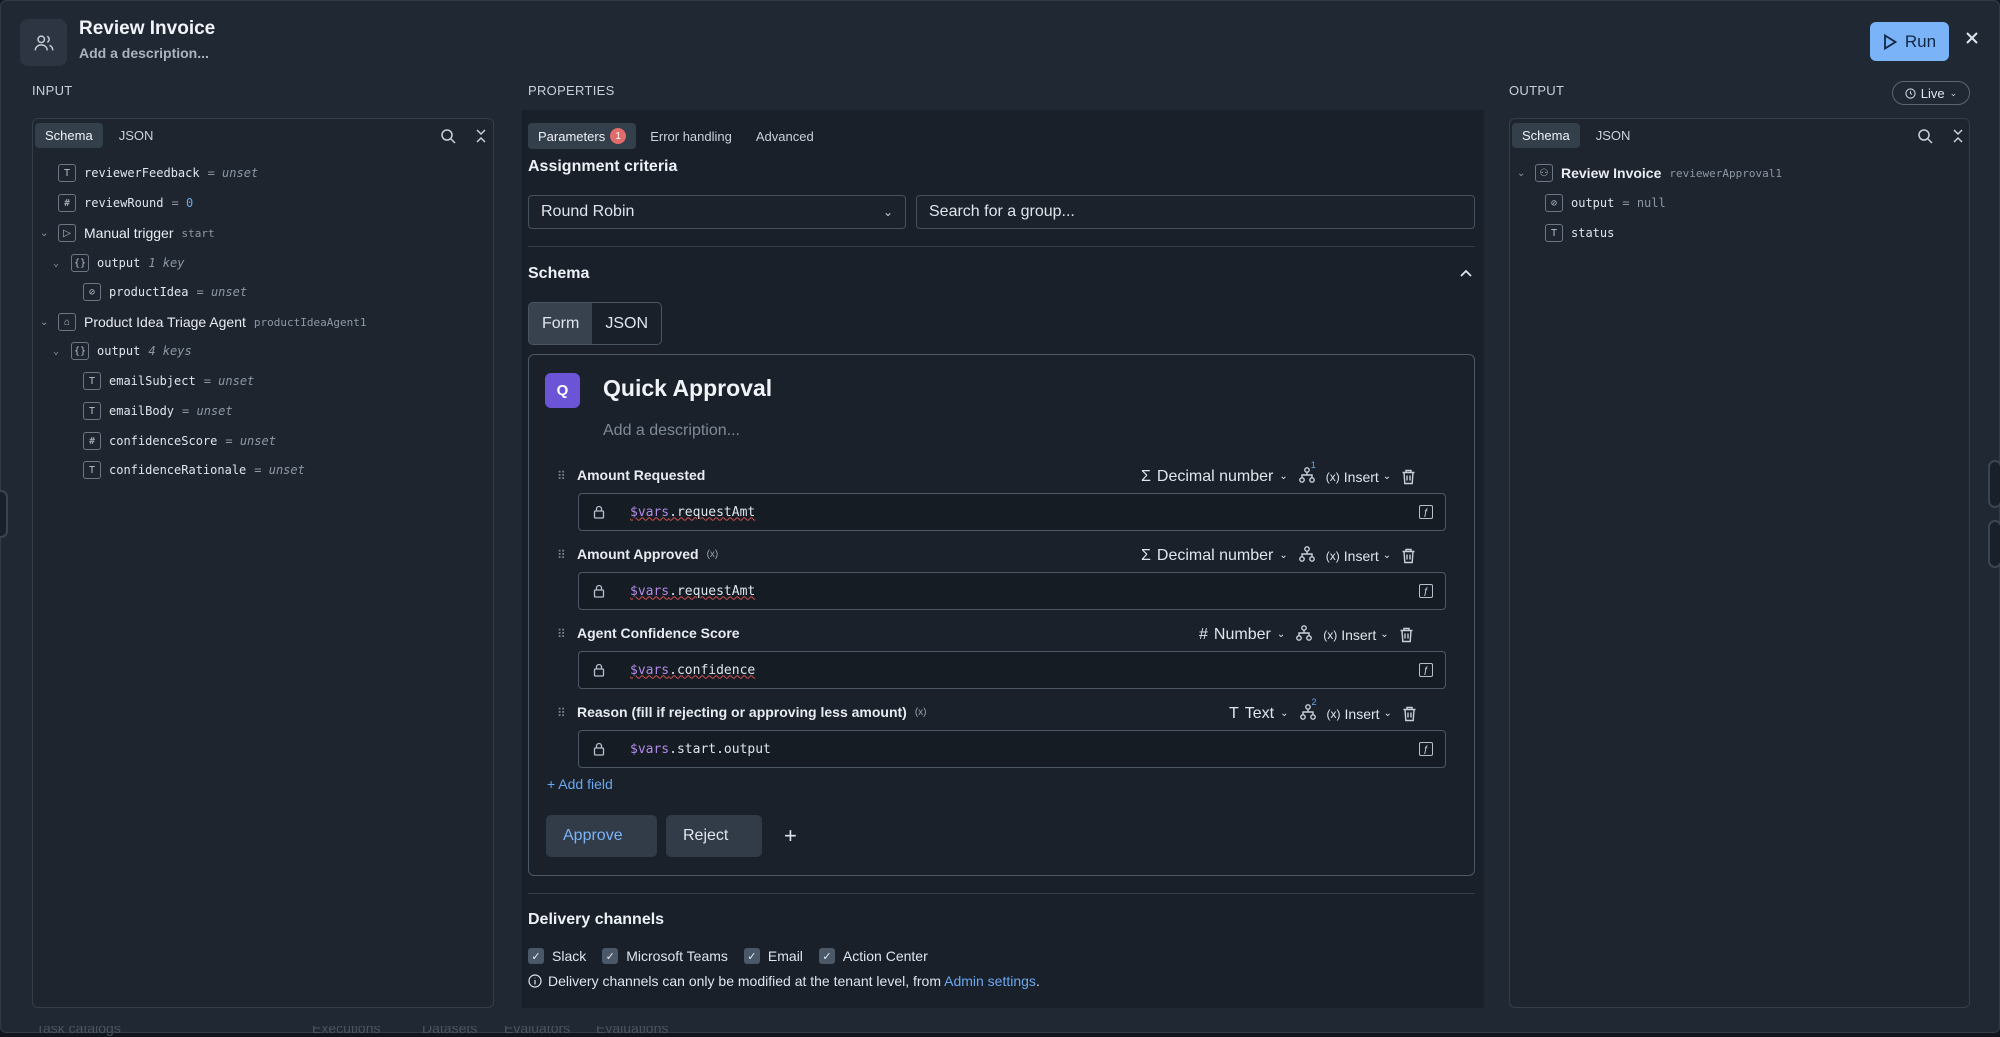 The width and height of the screenshot is (2000, 1037). I want to click on var-path: .confidence, so click(712, 670).